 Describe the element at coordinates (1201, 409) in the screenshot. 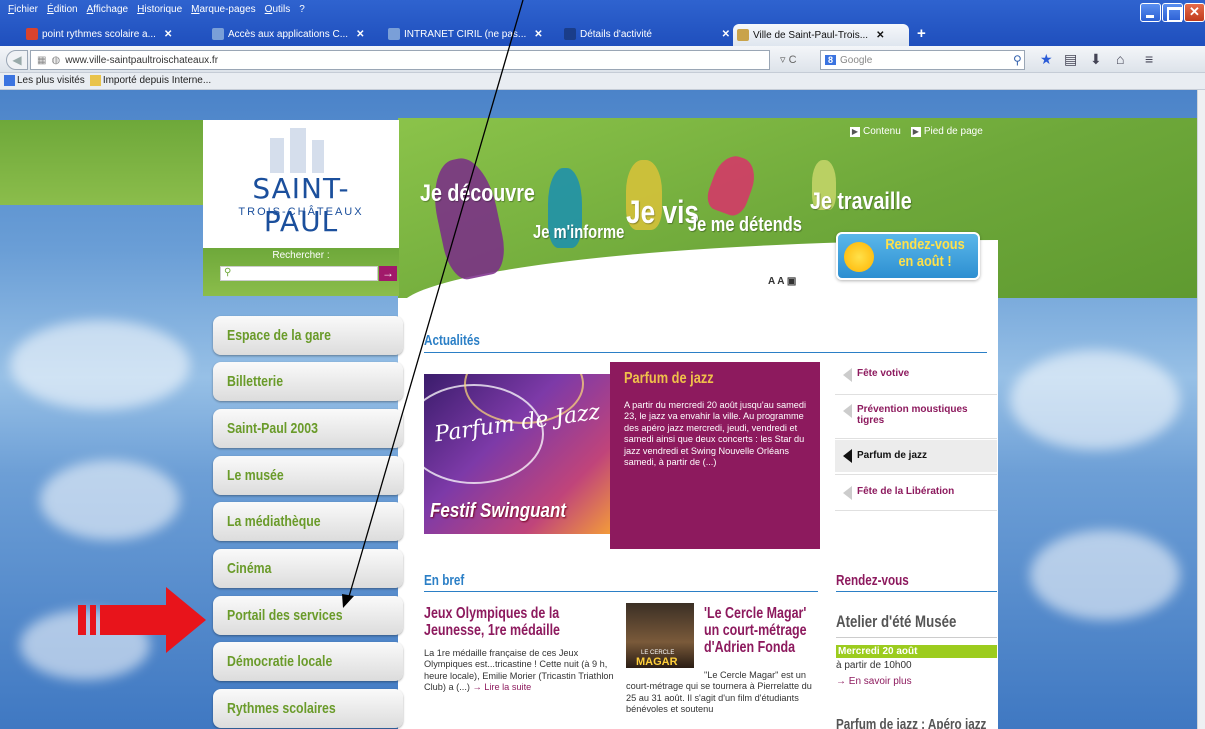

I see `page-scrollbar` at that location.